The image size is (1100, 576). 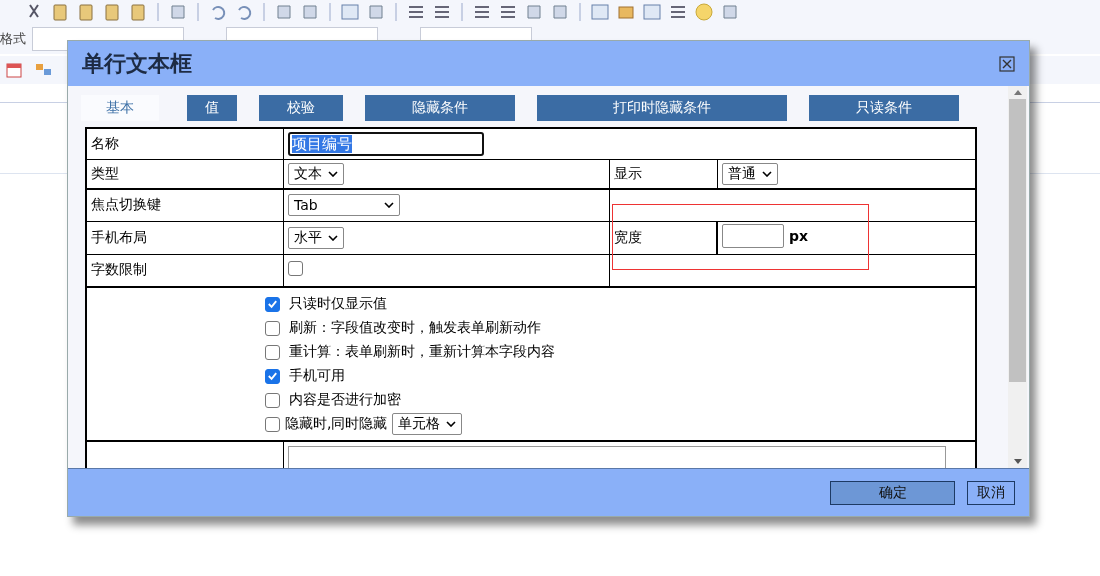 What do you see at coordinates (991, 492) in the screenshot?
I see `dialog-button: 取消` at bounding box center [991, 492].